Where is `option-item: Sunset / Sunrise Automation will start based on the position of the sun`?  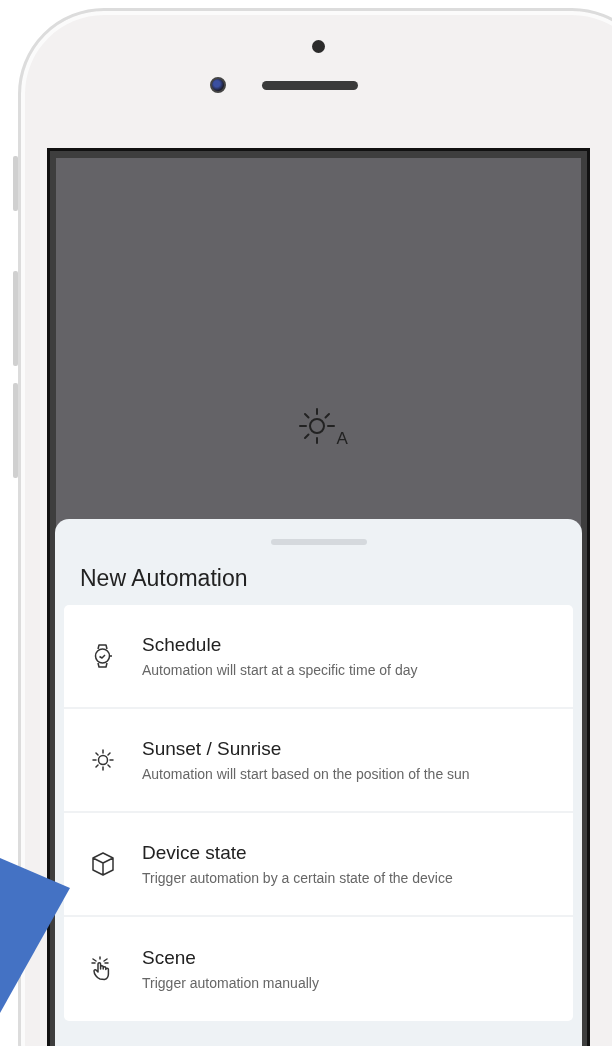 option-item: Sunset / Sunrise Automation will start based on the position of the sun is located at coordinates (318, 761).